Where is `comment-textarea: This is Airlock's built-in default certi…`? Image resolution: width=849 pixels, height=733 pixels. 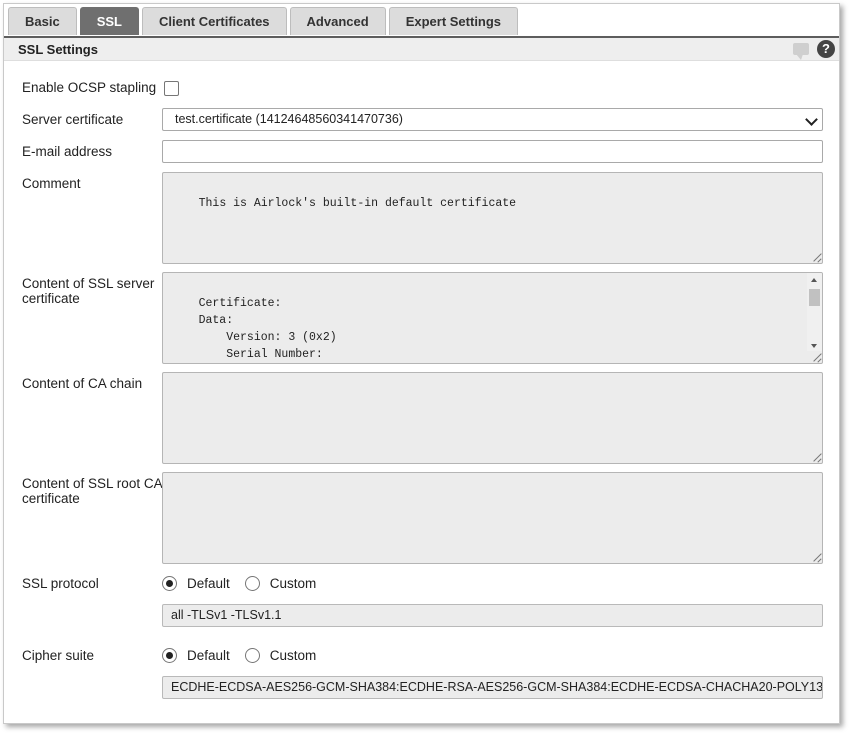
comment-textarea: This is Airlock's built-in default certi… is located at coordinates (492, 218).